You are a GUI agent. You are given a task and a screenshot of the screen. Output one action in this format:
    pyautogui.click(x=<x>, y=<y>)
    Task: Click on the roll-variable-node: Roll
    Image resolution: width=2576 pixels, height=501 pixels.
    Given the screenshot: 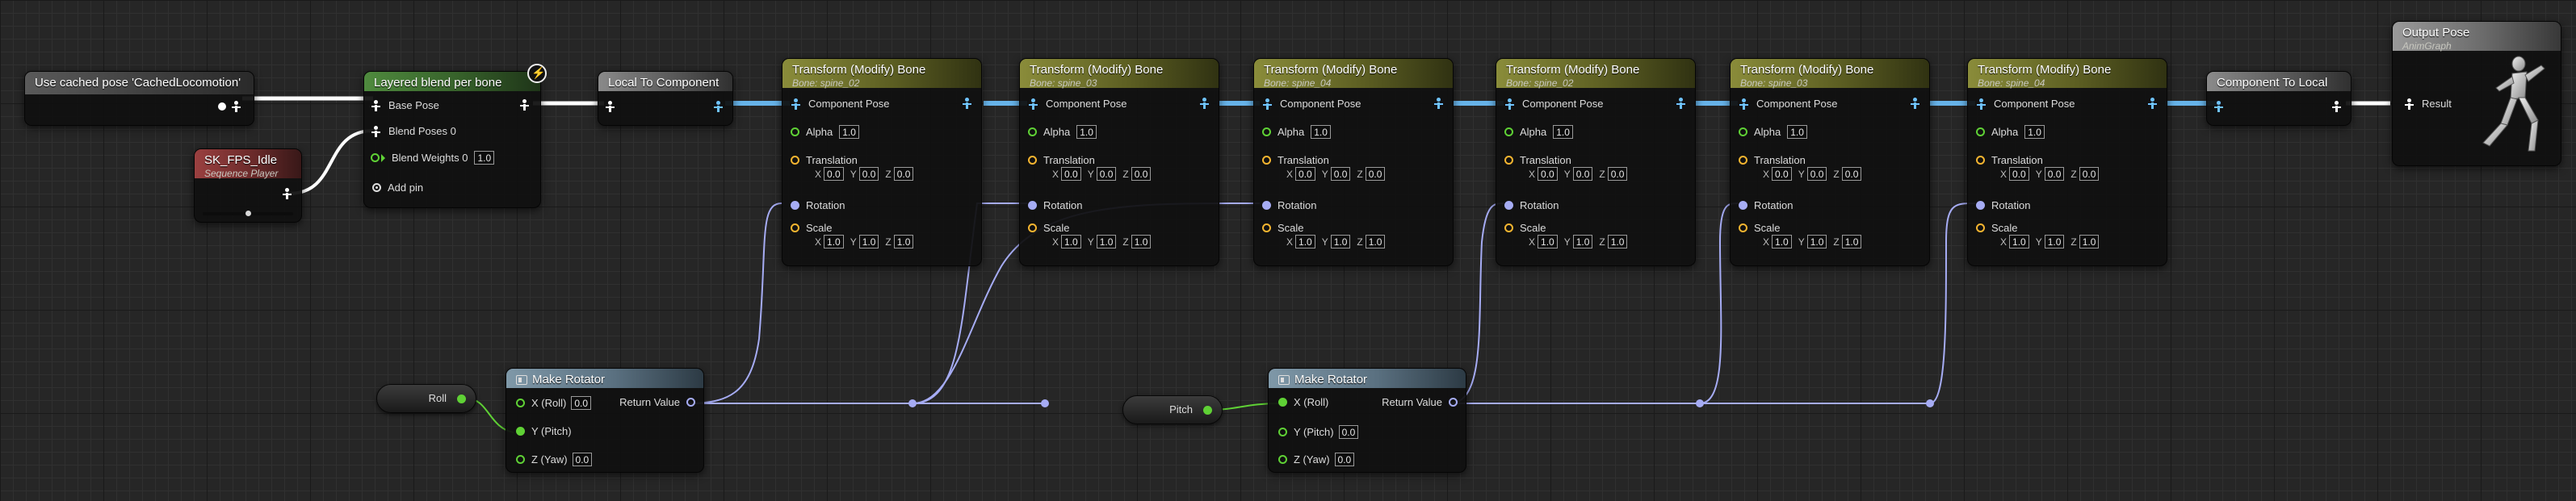 What is the action you would take?
    pyautogui.click(x=426, y=398)
    